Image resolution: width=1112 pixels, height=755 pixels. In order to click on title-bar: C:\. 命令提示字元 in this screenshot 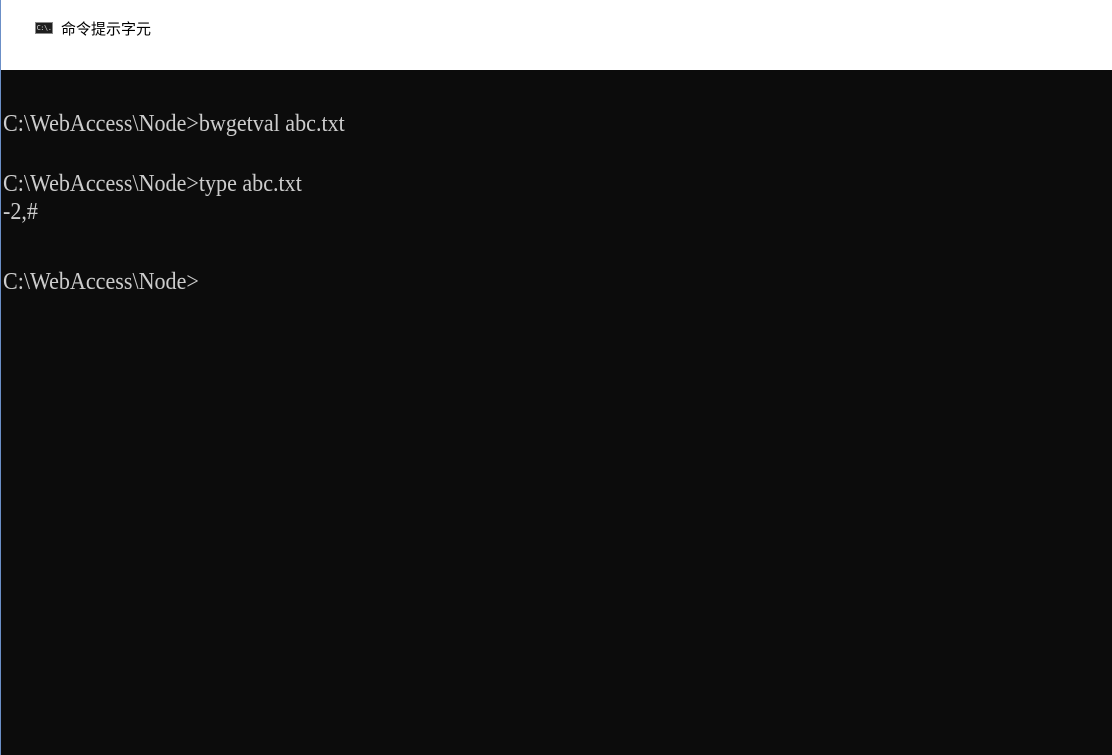, I will do `click(556, 35)`.